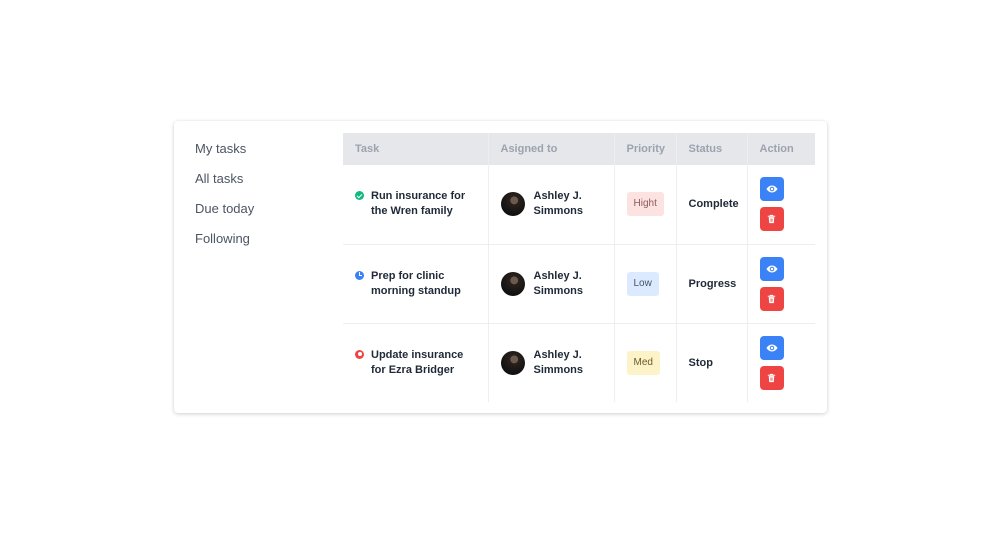 The height and width of the screenshot is (535, 1000). I want to click on task-label: Run insurance for the Wren family, so click(423, 204).